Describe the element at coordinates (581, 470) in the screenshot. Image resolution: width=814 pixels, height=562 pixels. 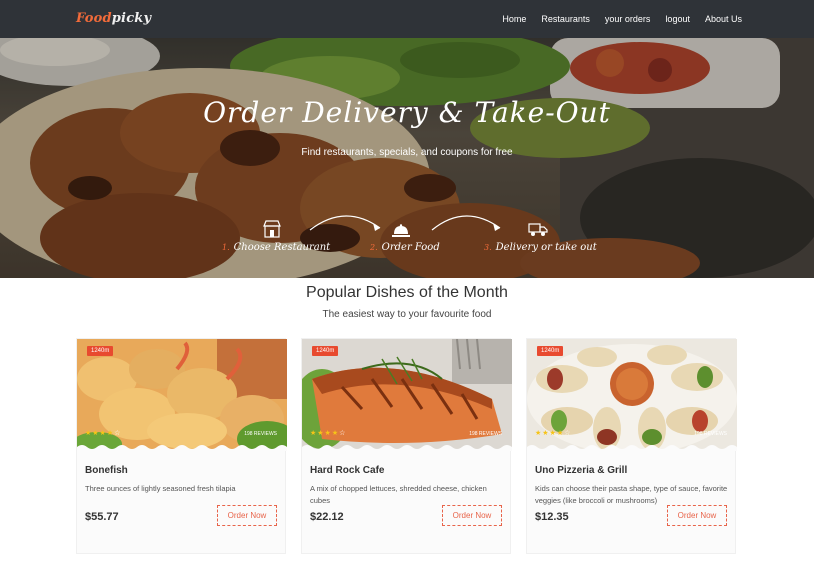
I see `restaurant-name: Uno Pizzeria & Grill` at that location.